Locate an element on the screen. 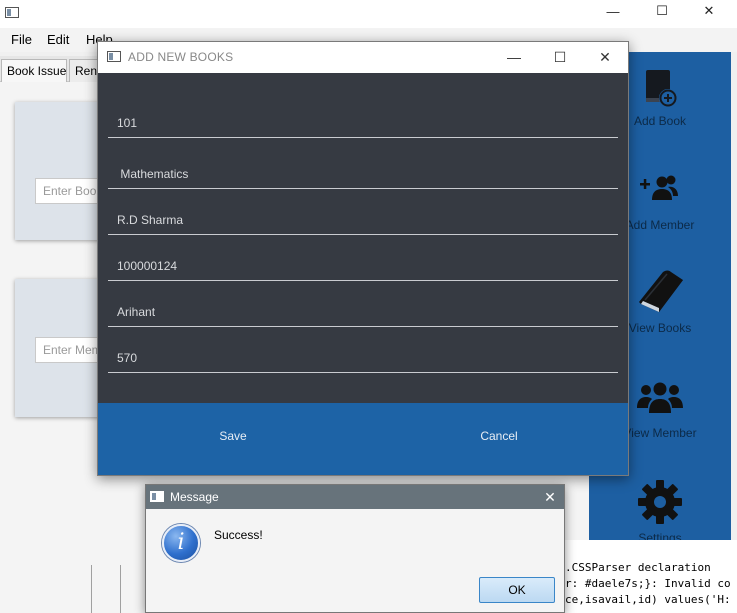 The width and height of the screenshot is (737, 613). dialog-titlebar: ADD NEW BOOKS — ☐ ✕ is located at coordinates (363, 57).